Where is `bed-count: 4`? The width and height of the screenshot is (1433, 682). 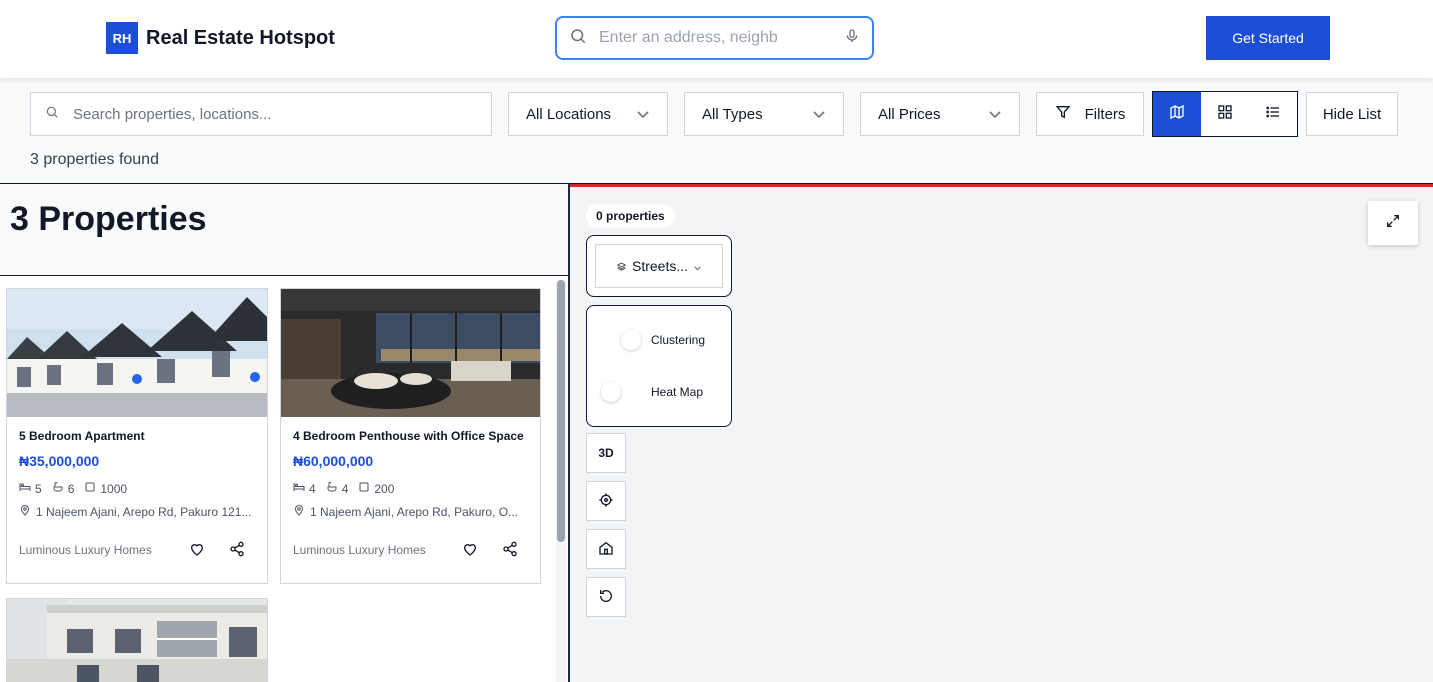
bed-count: 4 is located at coordinates (312, 488).